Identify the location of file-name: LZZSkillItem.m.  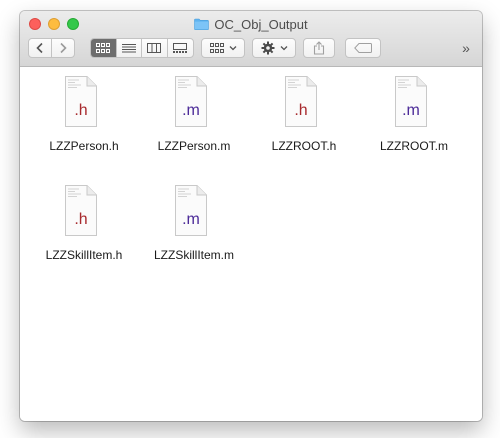
(193, 255).